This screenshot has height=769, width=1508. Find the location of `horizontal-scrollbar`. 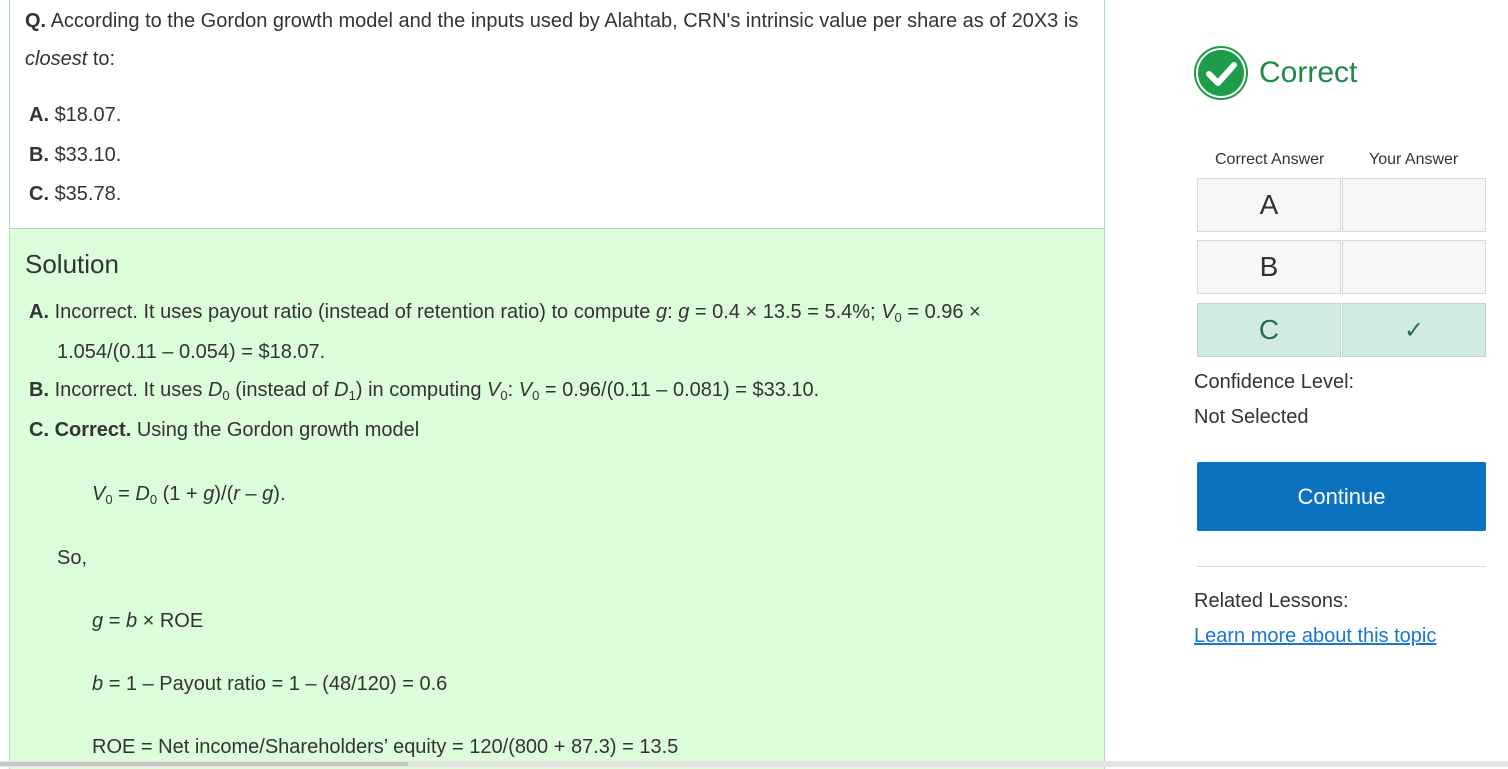

horizontal-scrollbar is located at coordinates (754, 764).